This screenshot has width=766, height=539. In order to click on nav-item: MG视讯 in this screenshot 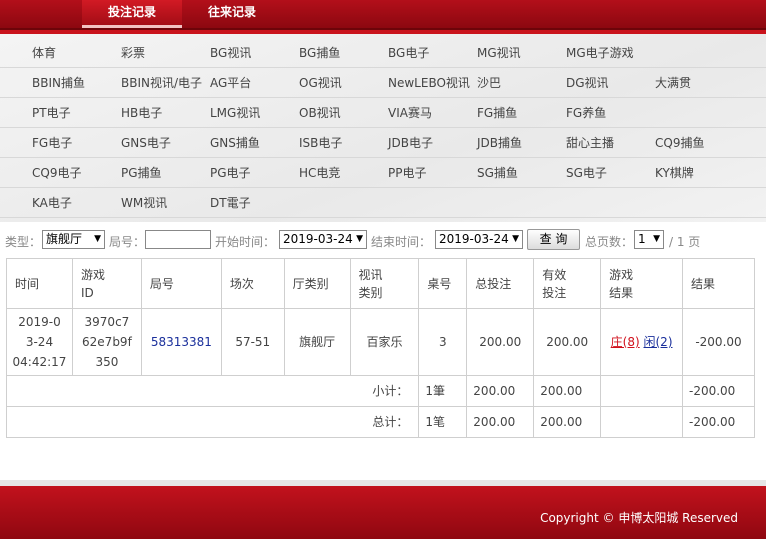, I will do `click(499, 53)`.